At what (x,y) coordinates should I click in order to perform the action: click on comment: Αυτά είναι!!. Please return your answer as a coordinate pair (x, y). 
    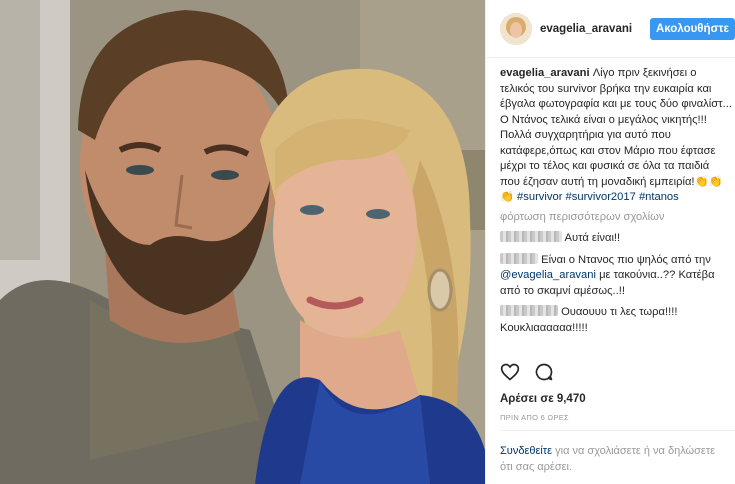
    Looking at the image, I should click on (616, 239).